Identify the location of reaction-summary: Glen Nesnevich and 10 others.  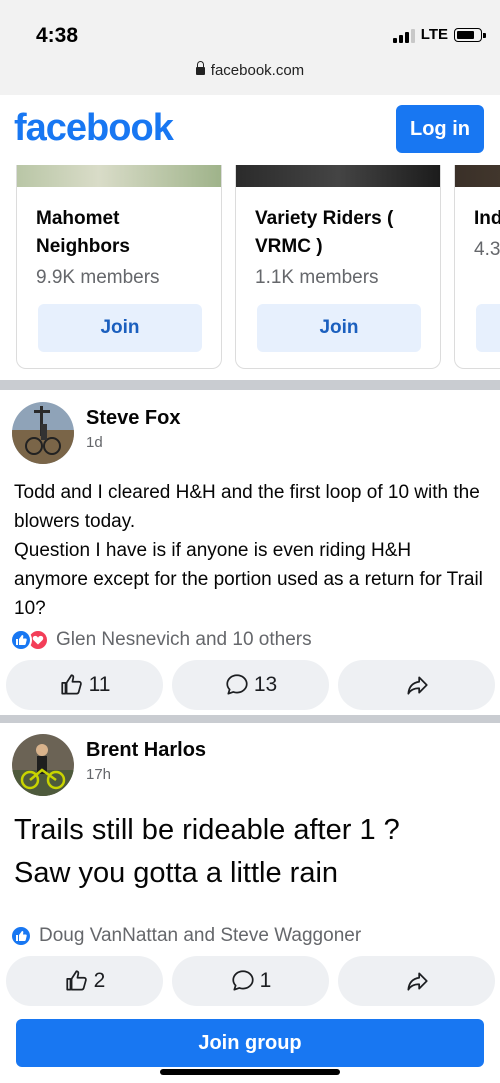
(161, 640).